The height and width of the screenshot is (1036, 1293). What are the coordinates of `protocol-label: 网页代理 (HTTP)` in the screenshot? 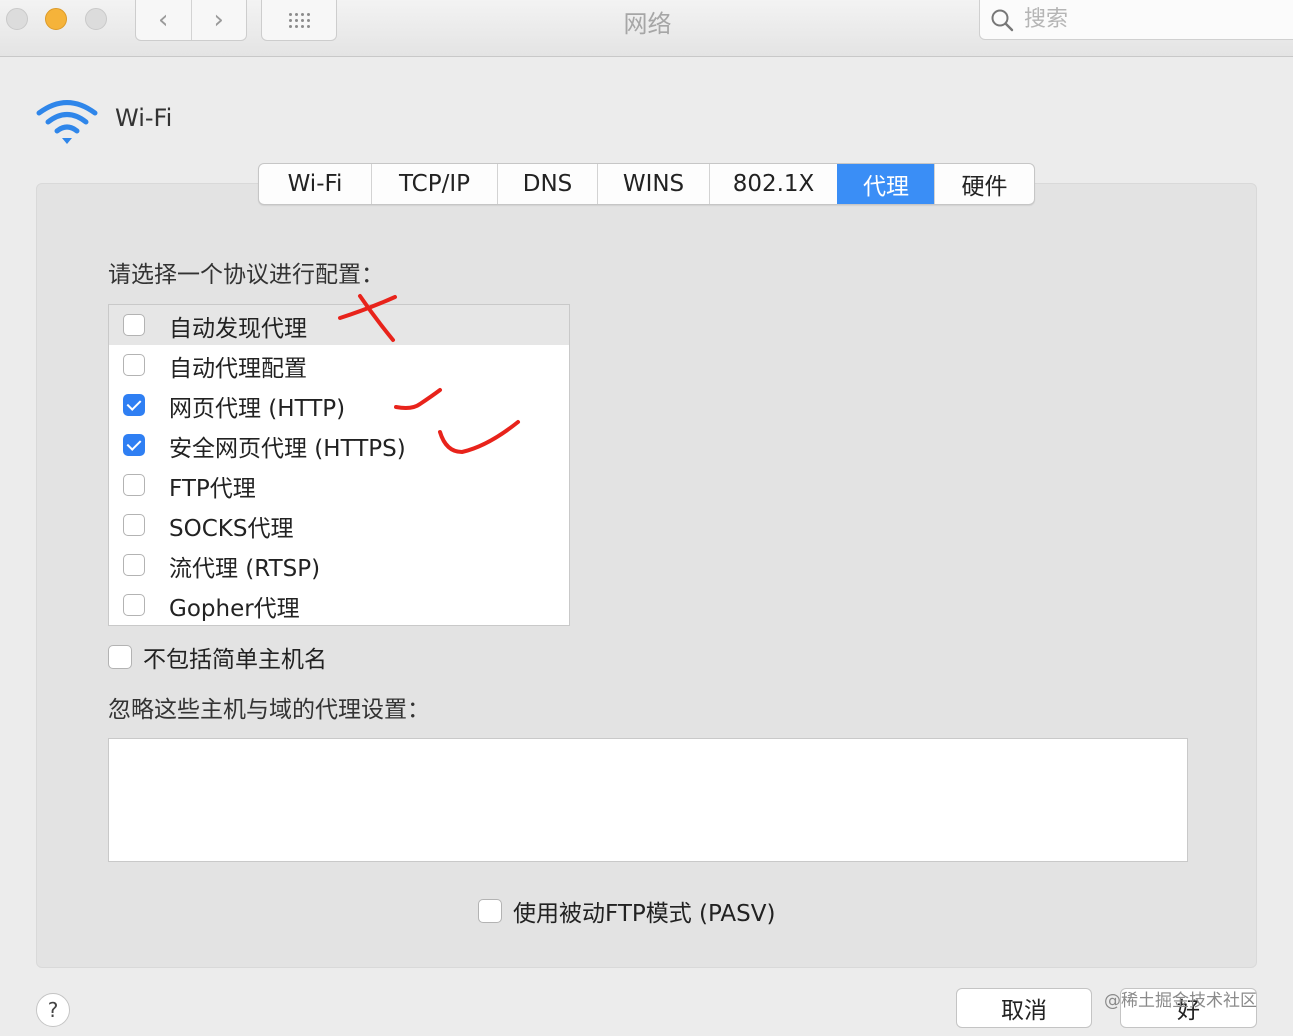 It's located at (257, 409).